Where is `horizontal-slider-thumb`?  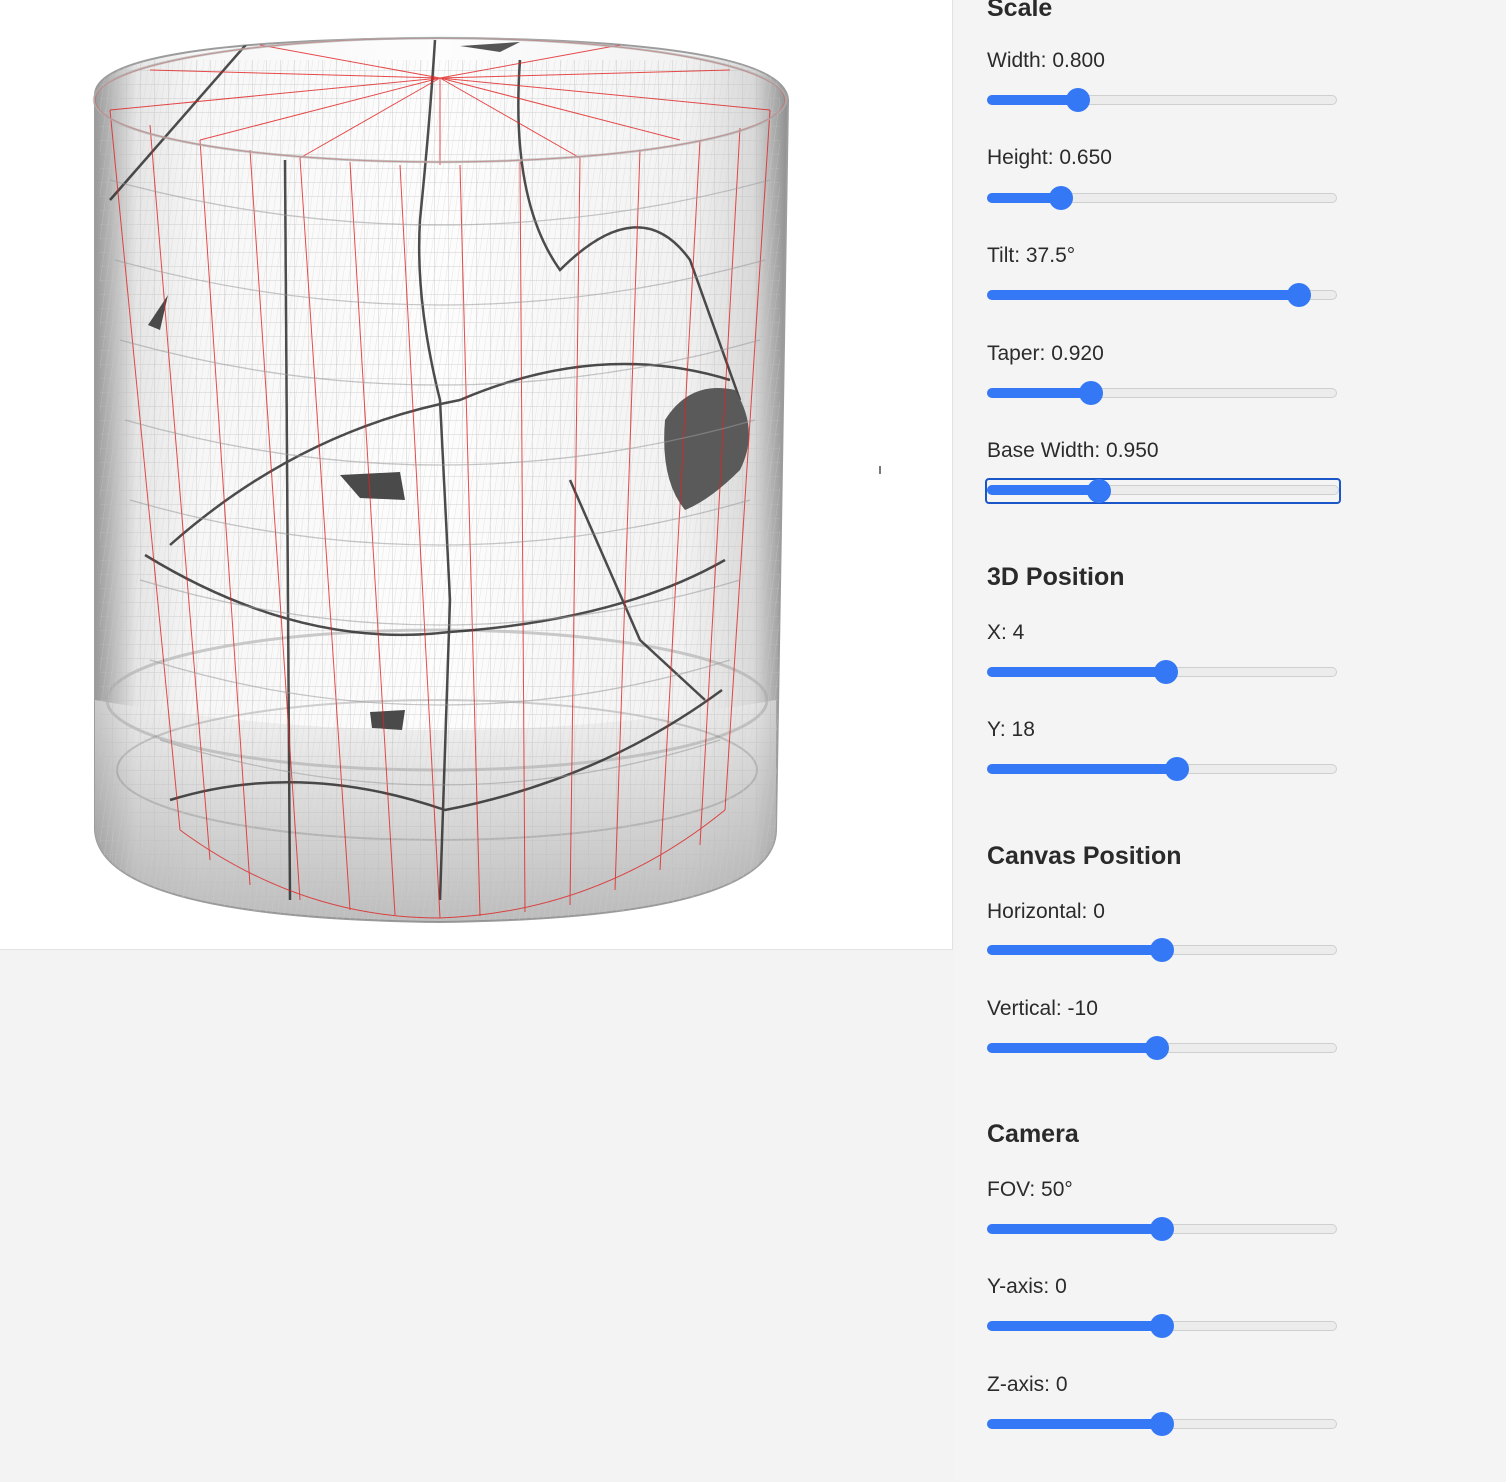
horizontal-slider-thumb is located at coordinates (1162, 950).